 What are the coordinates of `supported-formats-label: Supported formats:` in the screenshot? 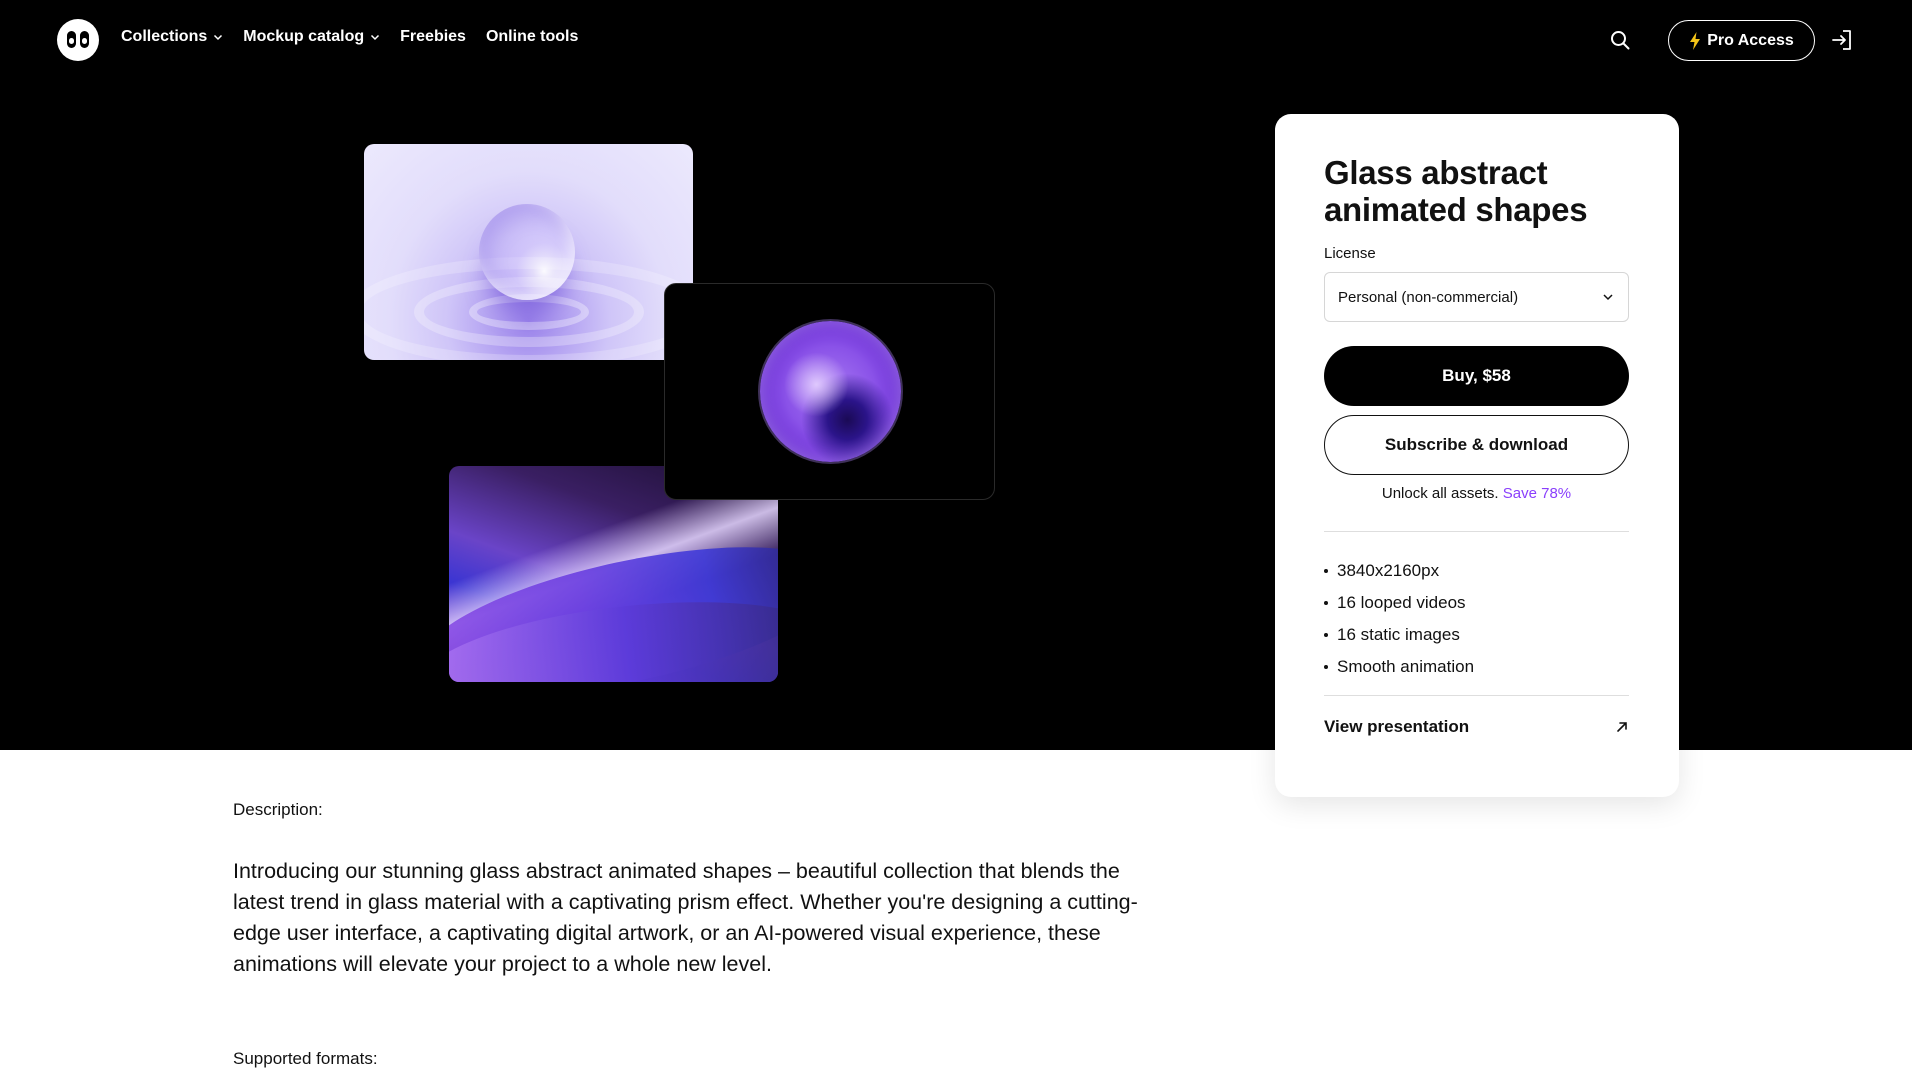 It's located at (305, 1058).